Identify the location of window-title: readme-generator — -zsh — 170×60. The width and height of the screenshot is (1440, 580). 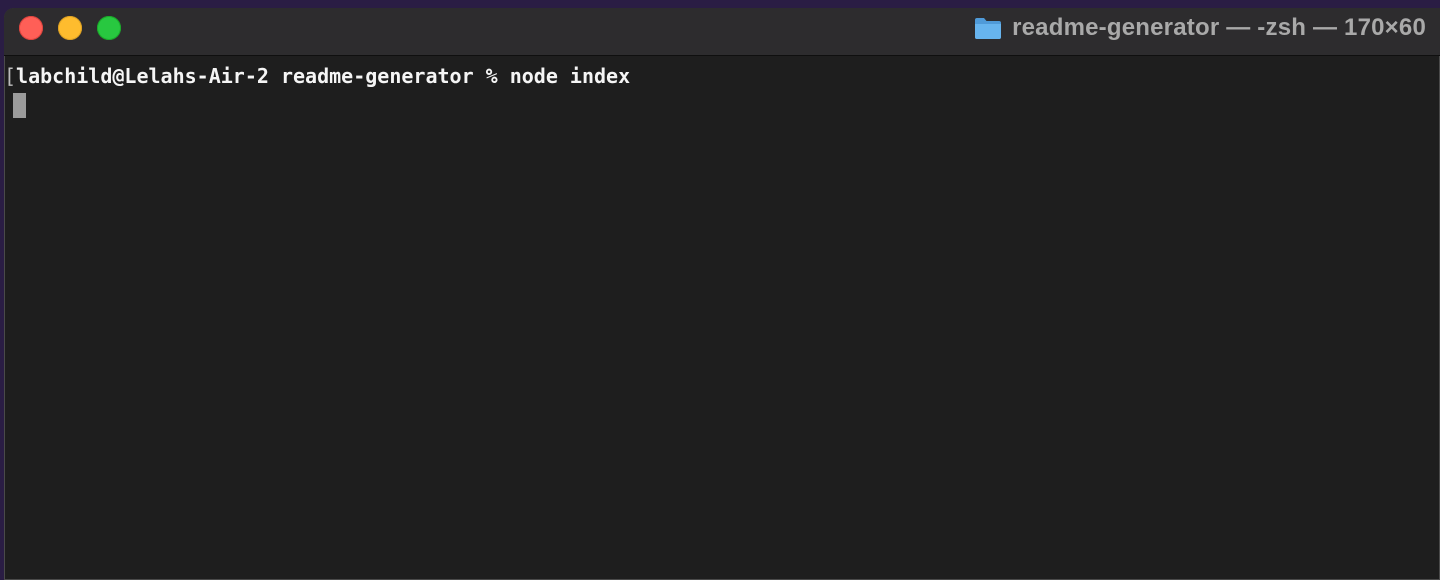
(1219, 27).